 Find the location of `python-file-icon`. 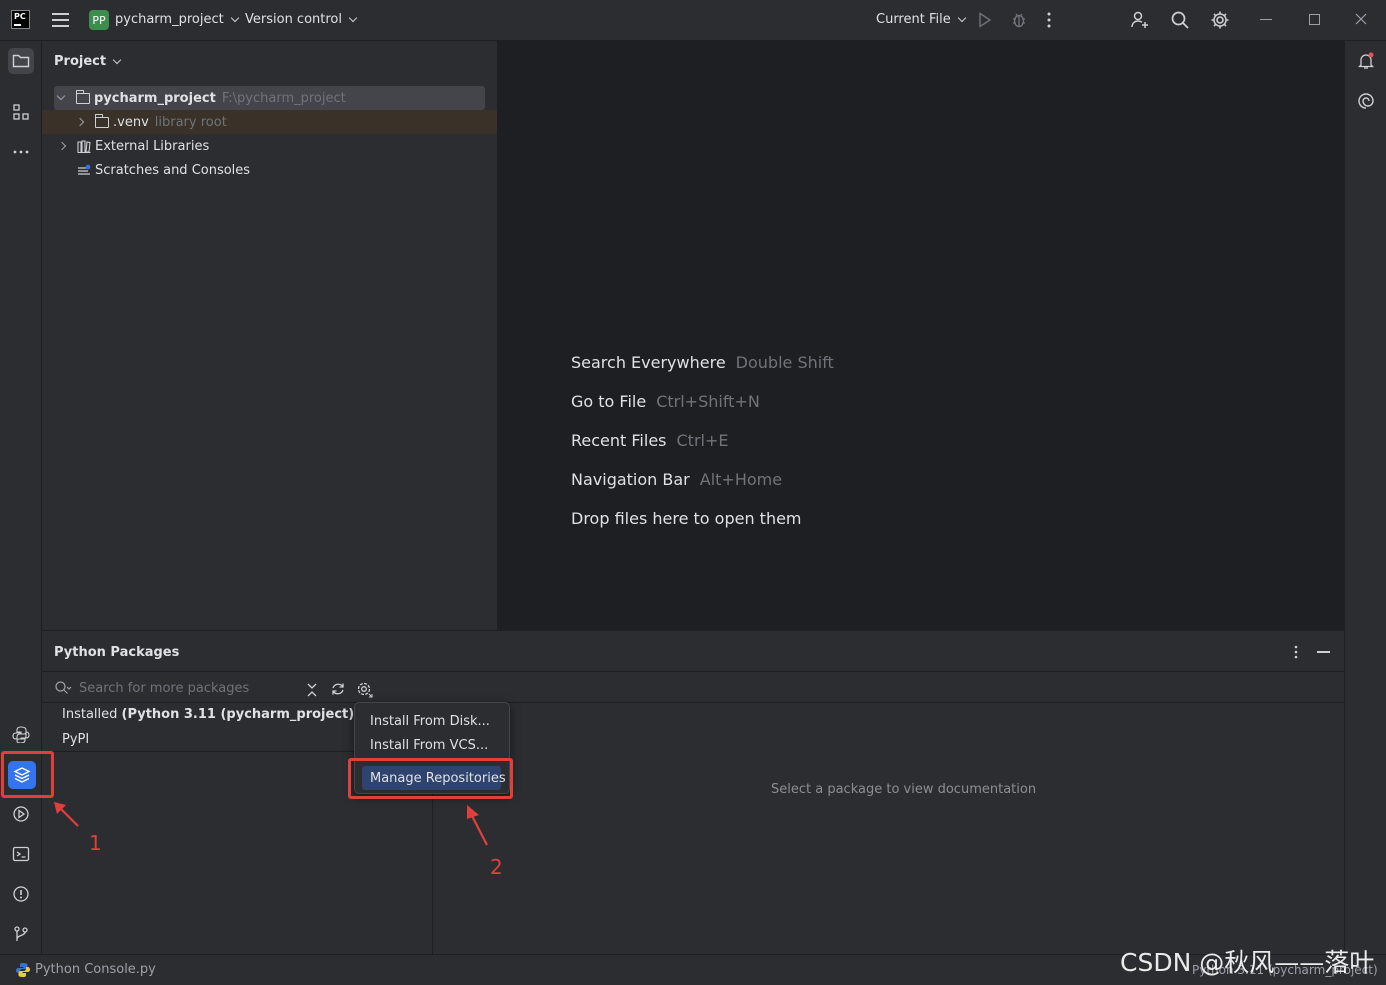

python-file-icon is located at coordinates (23, 970).